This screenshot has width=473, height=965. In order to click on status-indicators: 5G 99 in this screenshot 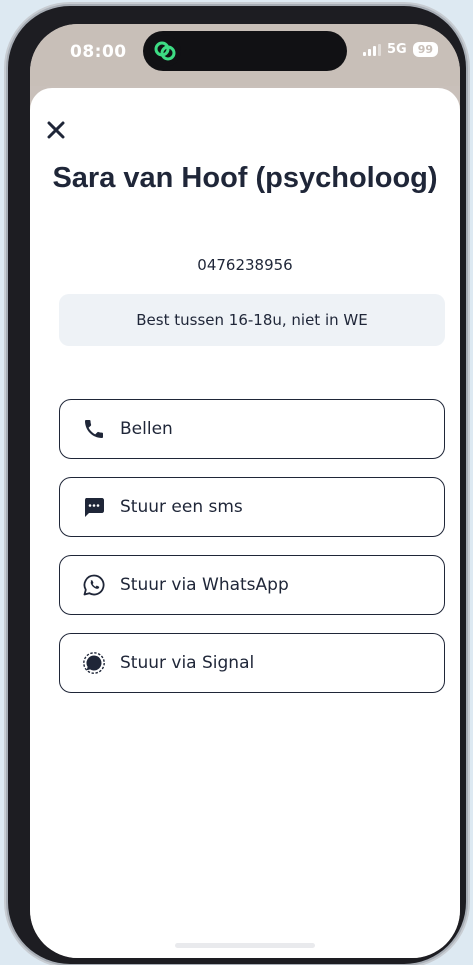, I will do `click(400, 49)`.